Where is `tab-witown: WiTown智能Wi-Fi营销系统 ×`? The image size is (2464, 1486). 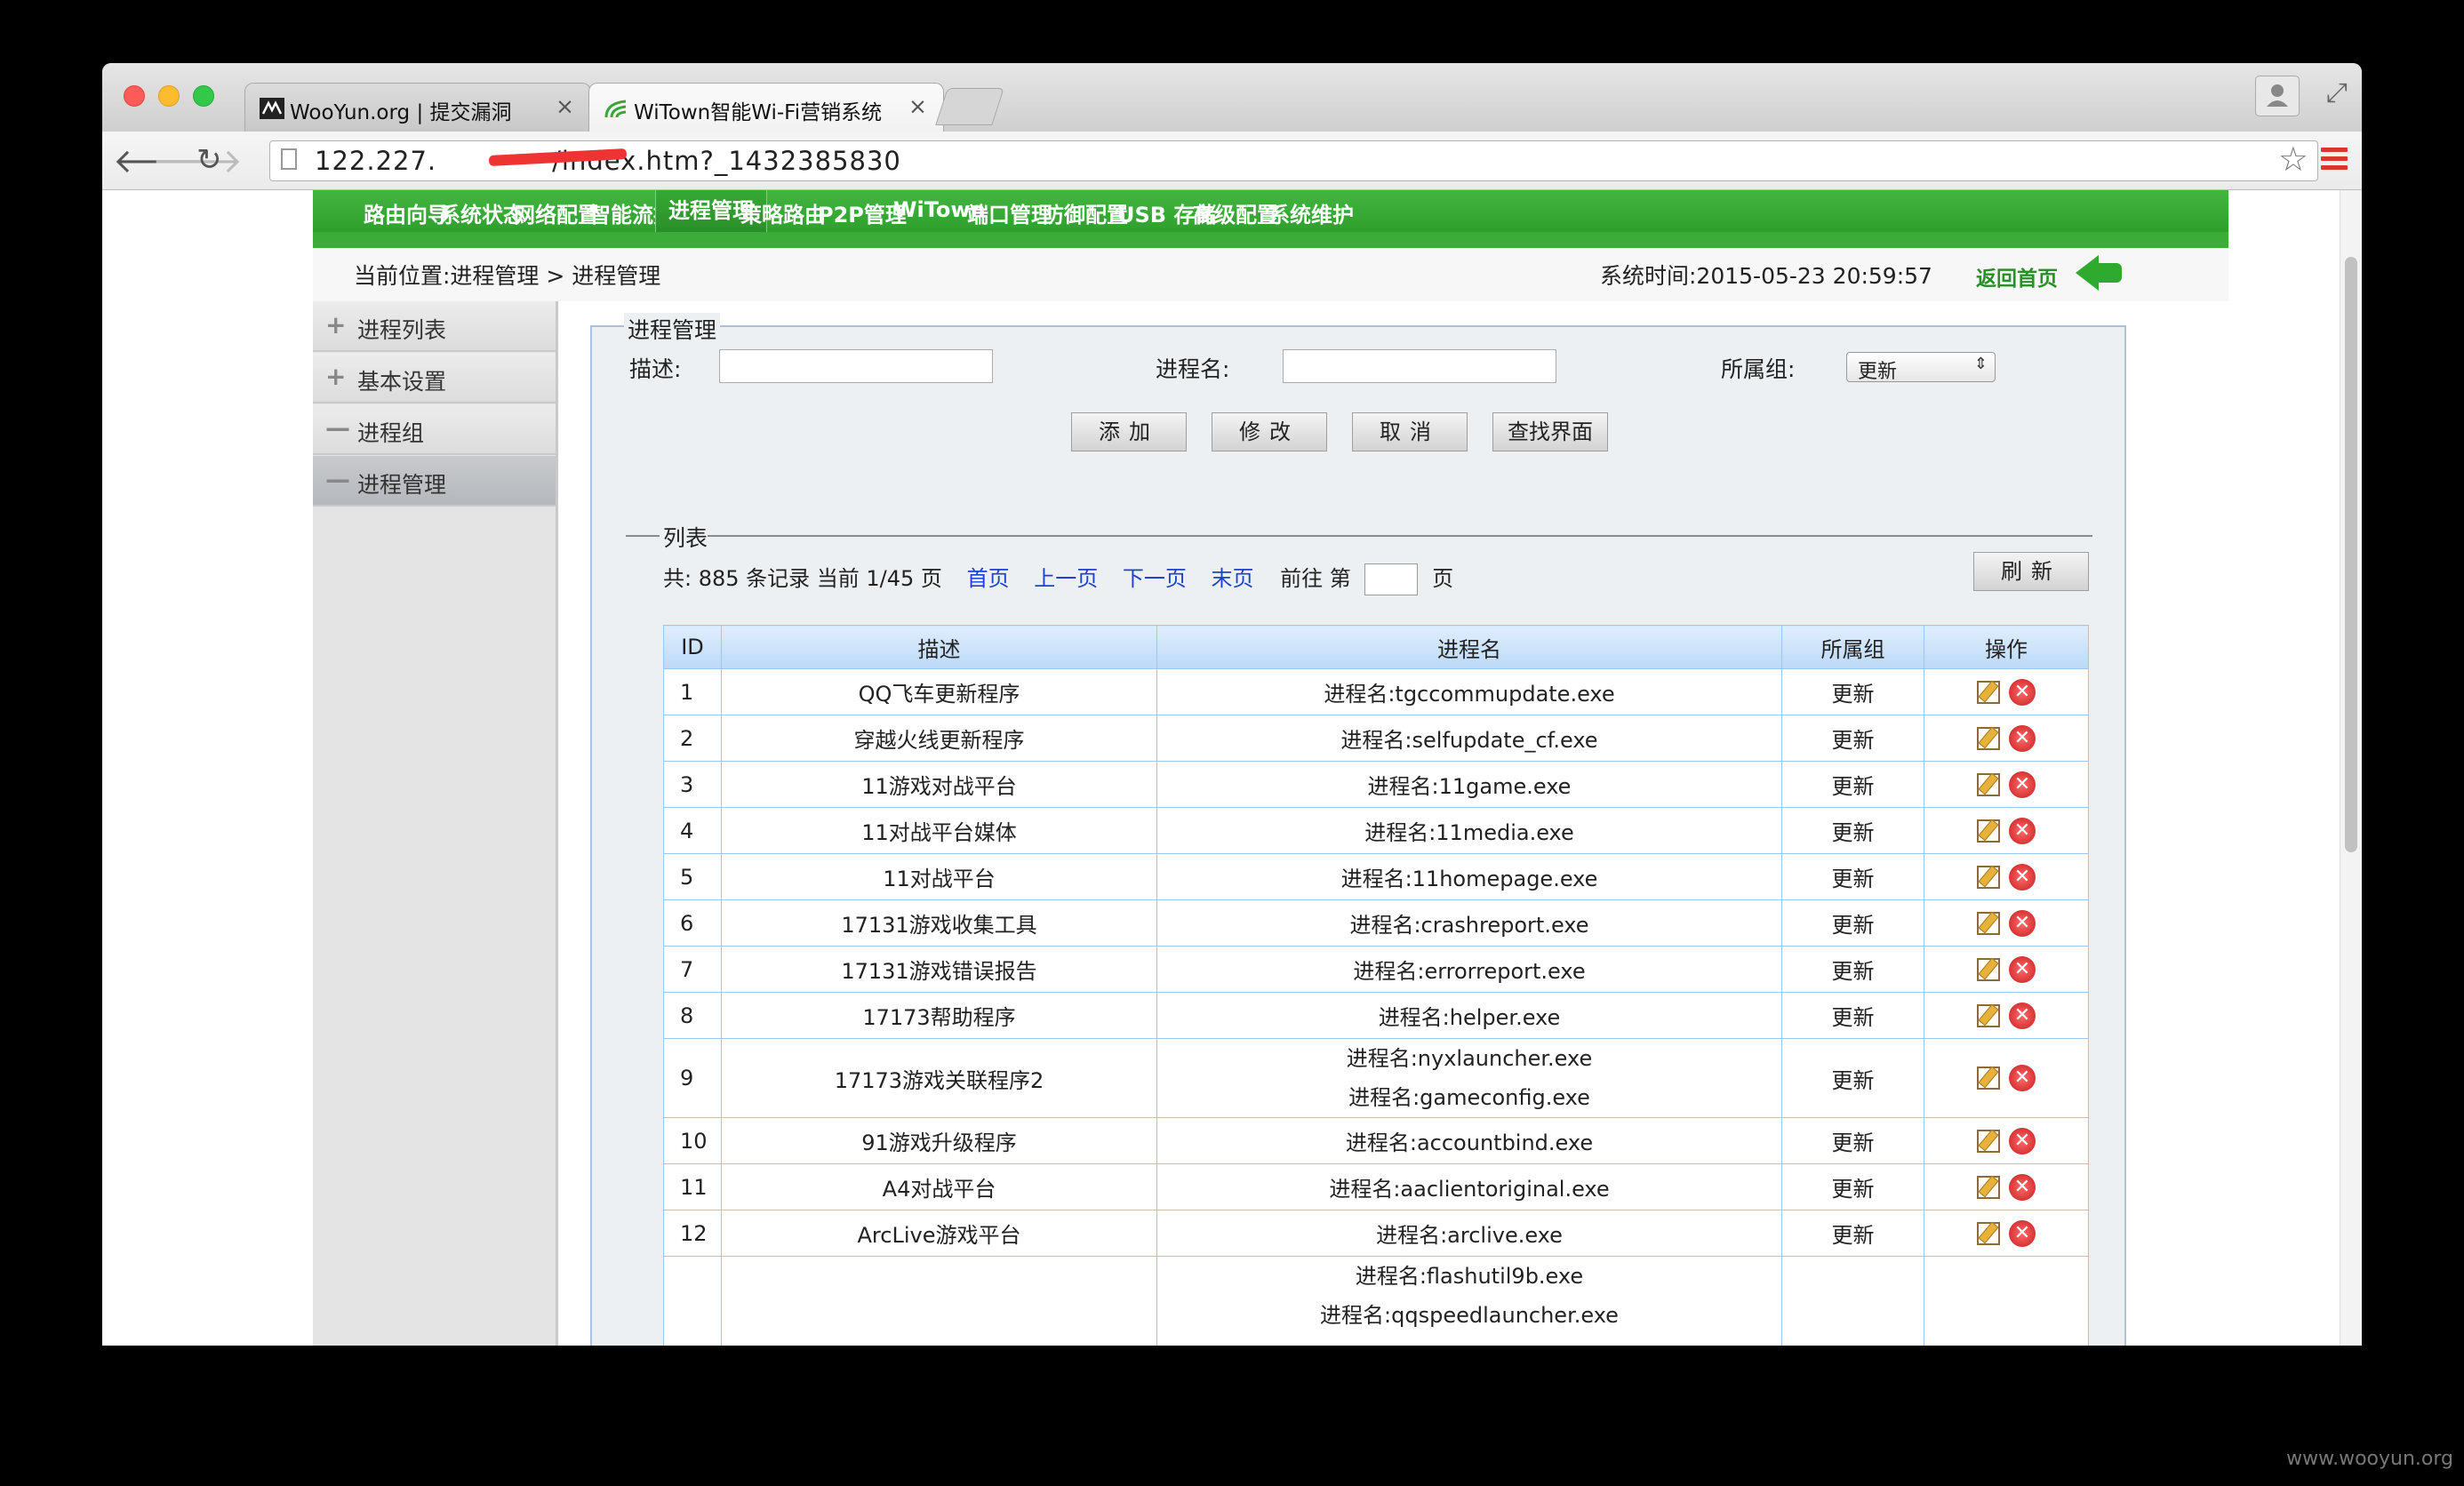
tab-witown: WiTown智能Wi-Fi营销系统 × is located at coordinates (766, 107).